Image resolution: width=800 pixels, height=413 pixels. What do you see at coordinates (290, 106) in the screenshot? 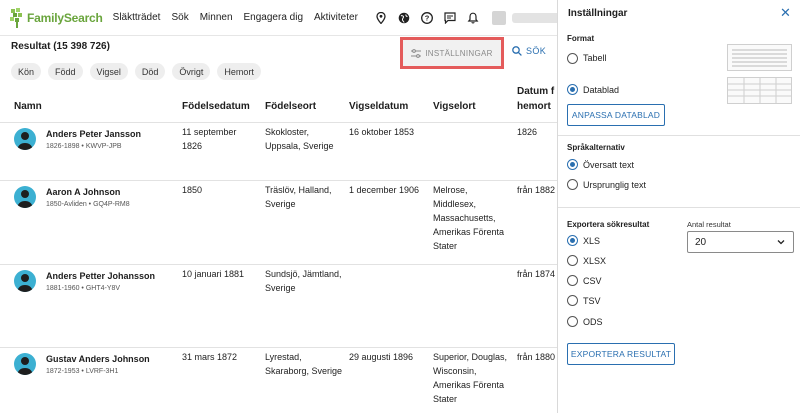
I see `column-header-birth-place: Födelseort` at bounding box center [290, 106].